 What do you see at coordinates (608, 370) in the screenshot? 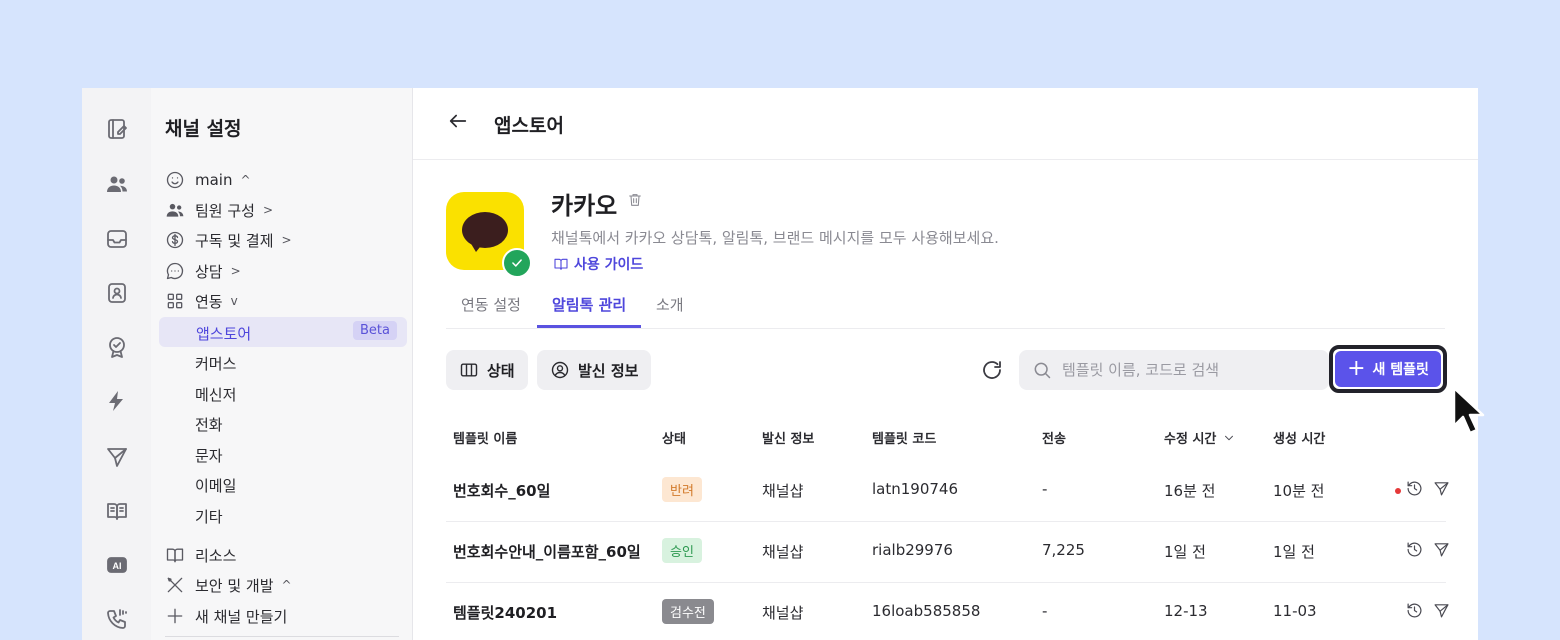
I see `sender-info-label: 발신 정보` at bounding box center [608, 370].